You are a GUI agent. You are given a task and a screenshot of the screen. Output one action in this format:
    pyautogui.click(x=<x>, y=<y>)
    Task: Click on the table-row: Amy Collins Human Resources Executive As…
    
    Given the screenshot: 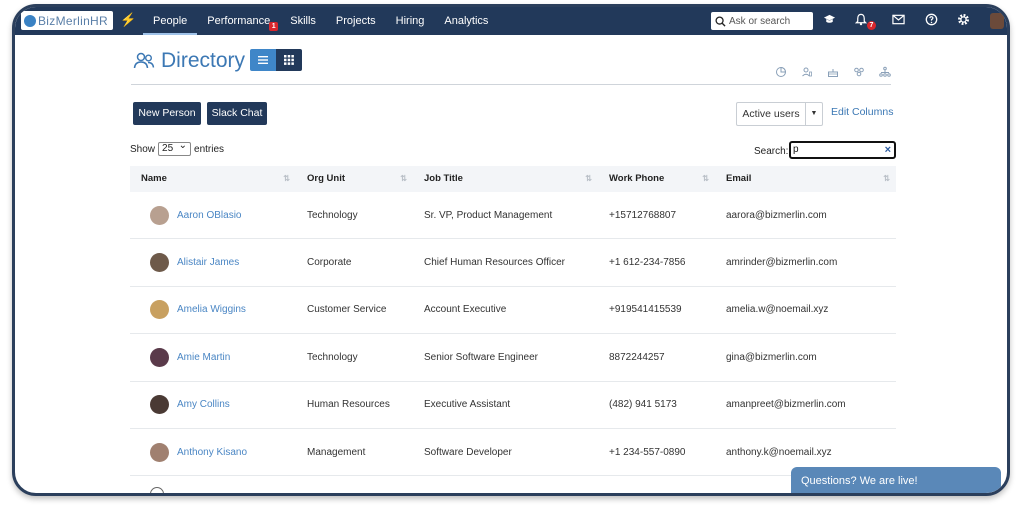 What is the action you would take?
    pyautogui.click(x=513, y=405)
    